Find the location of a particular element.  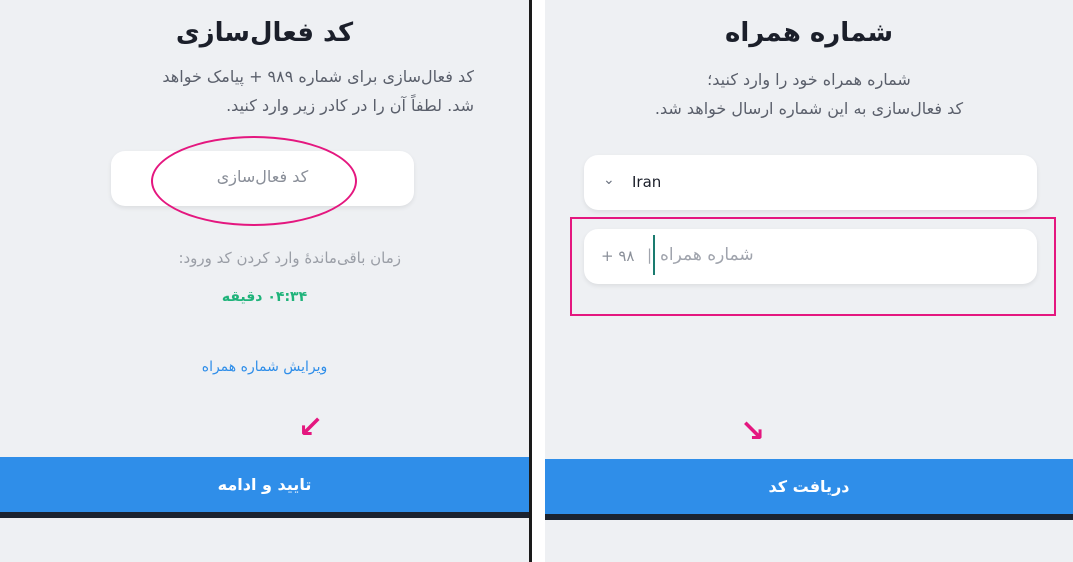

pointer-arrow-icon: ↘ is located at coordinates (753, 431).